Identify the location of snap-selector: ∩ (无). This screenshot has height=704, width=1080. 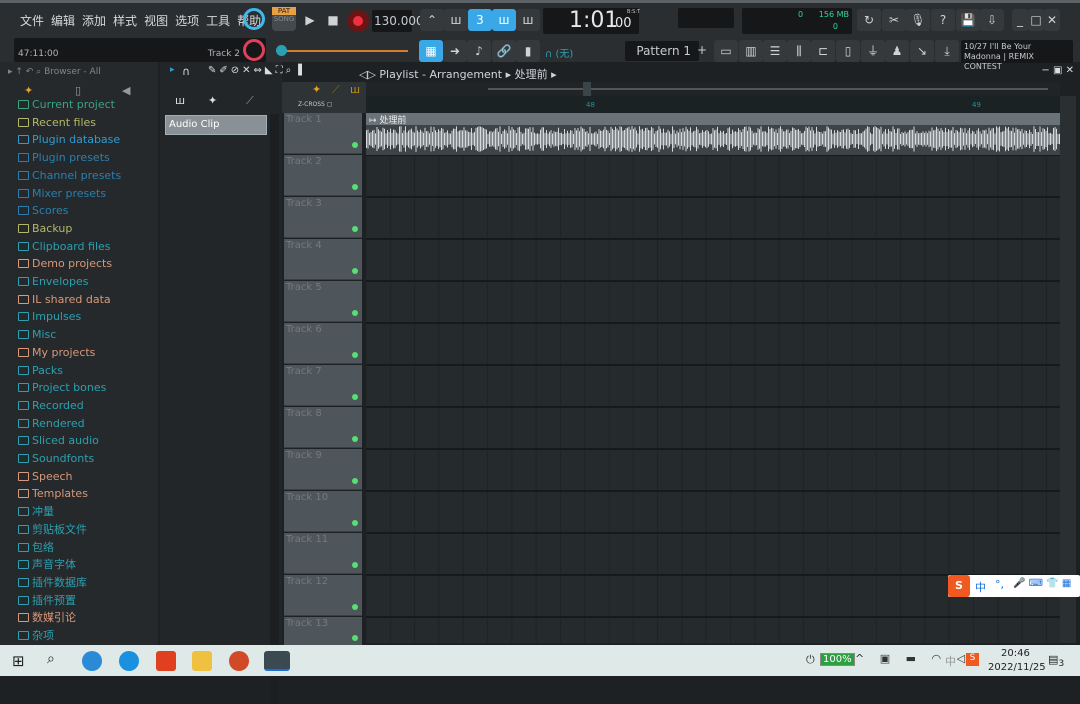
(559, 52).